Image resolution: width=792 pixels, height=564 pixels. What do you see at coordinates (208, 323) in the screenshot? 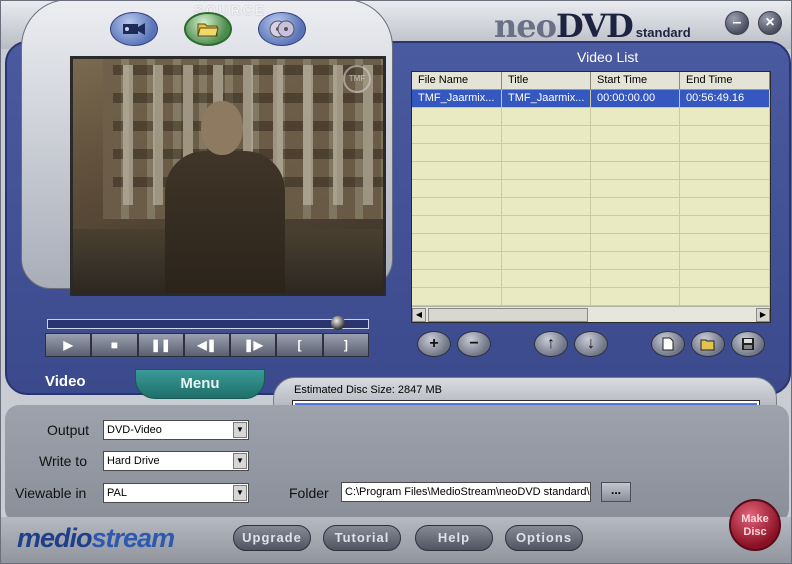
I see `seek-bar` at bounding box center [208, 323].